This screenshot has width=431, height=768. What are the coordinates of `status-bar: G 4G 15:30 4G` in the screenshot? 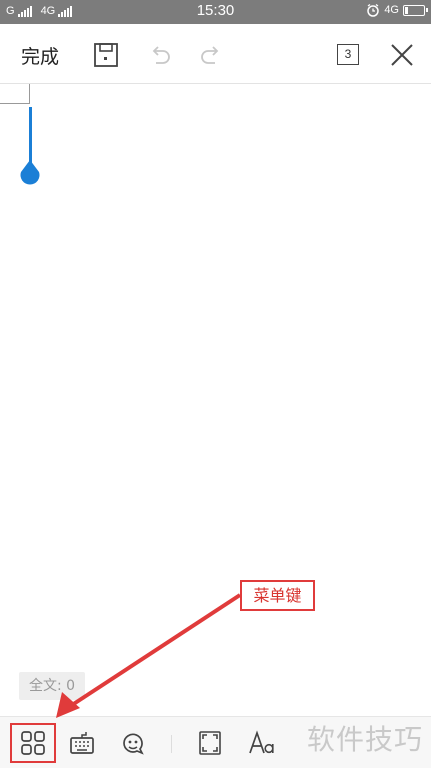 It's located at (215, 12).